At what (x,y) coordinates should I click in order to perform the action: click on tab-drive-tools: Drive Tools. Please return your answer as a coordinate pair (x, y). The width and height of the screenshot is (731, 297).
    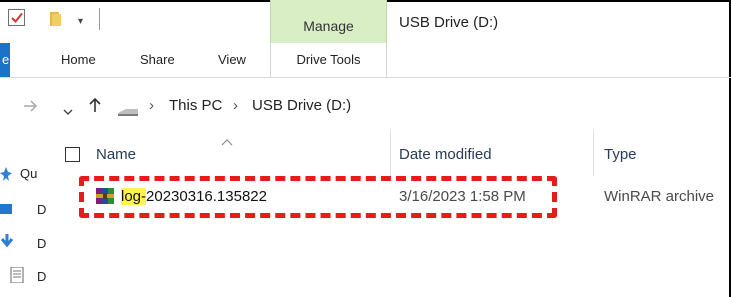
    Looking at the image, I should click on (328, 60).